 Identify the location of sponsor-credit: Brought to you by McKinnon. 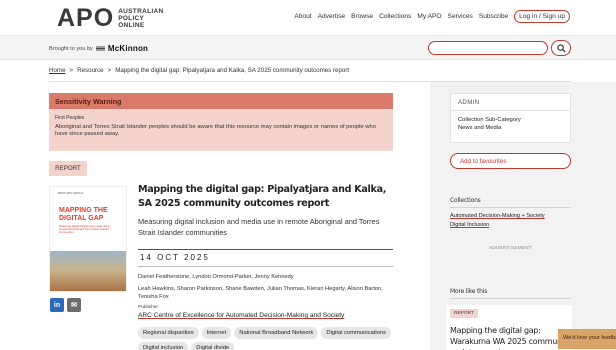
(98, 48).